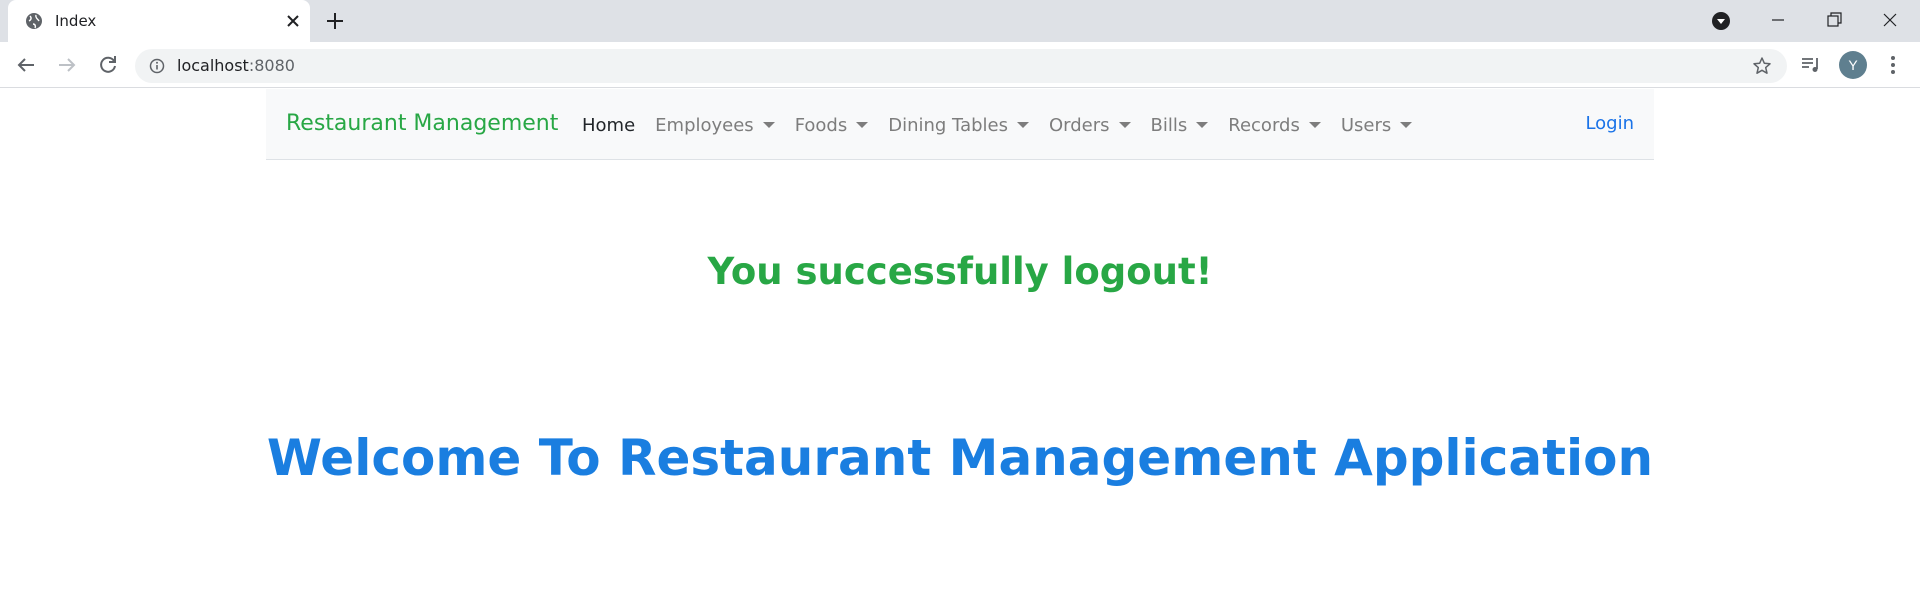  I want to click on nav-item-bills: Bills, so click(1180, 125).